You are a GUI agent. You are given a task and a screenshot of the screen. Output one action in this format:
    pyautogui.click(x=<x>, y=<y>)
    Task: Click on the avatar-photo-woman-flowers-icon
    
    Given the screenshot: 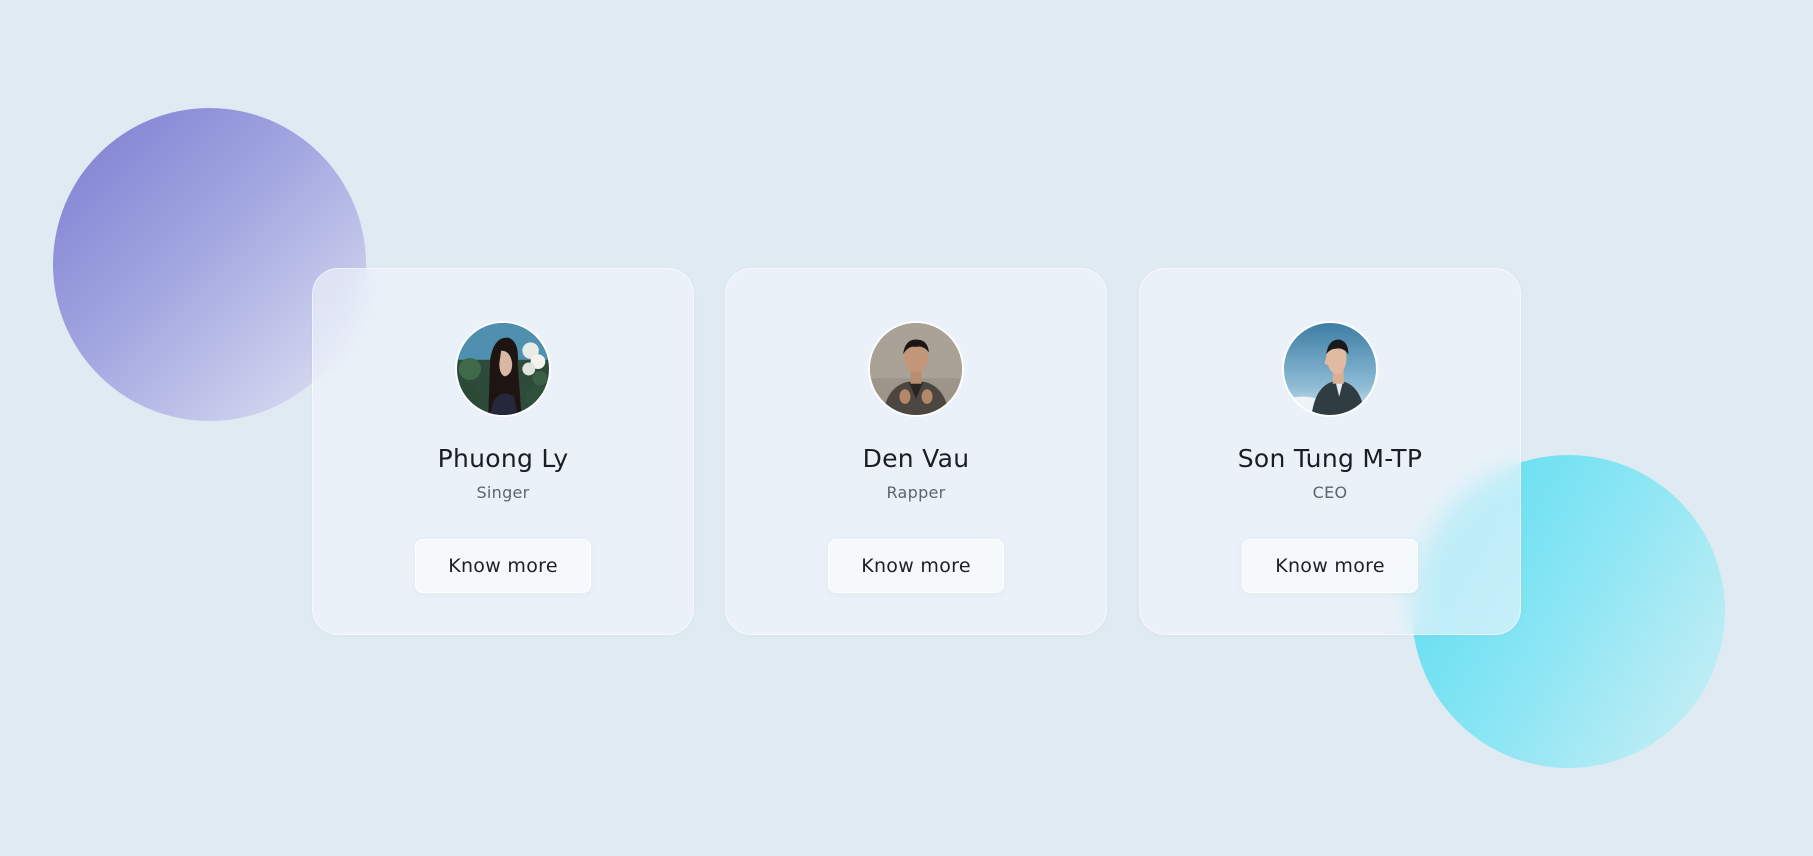 What is the action you would take?
    pyautogui.click(x=503, y=369)
    